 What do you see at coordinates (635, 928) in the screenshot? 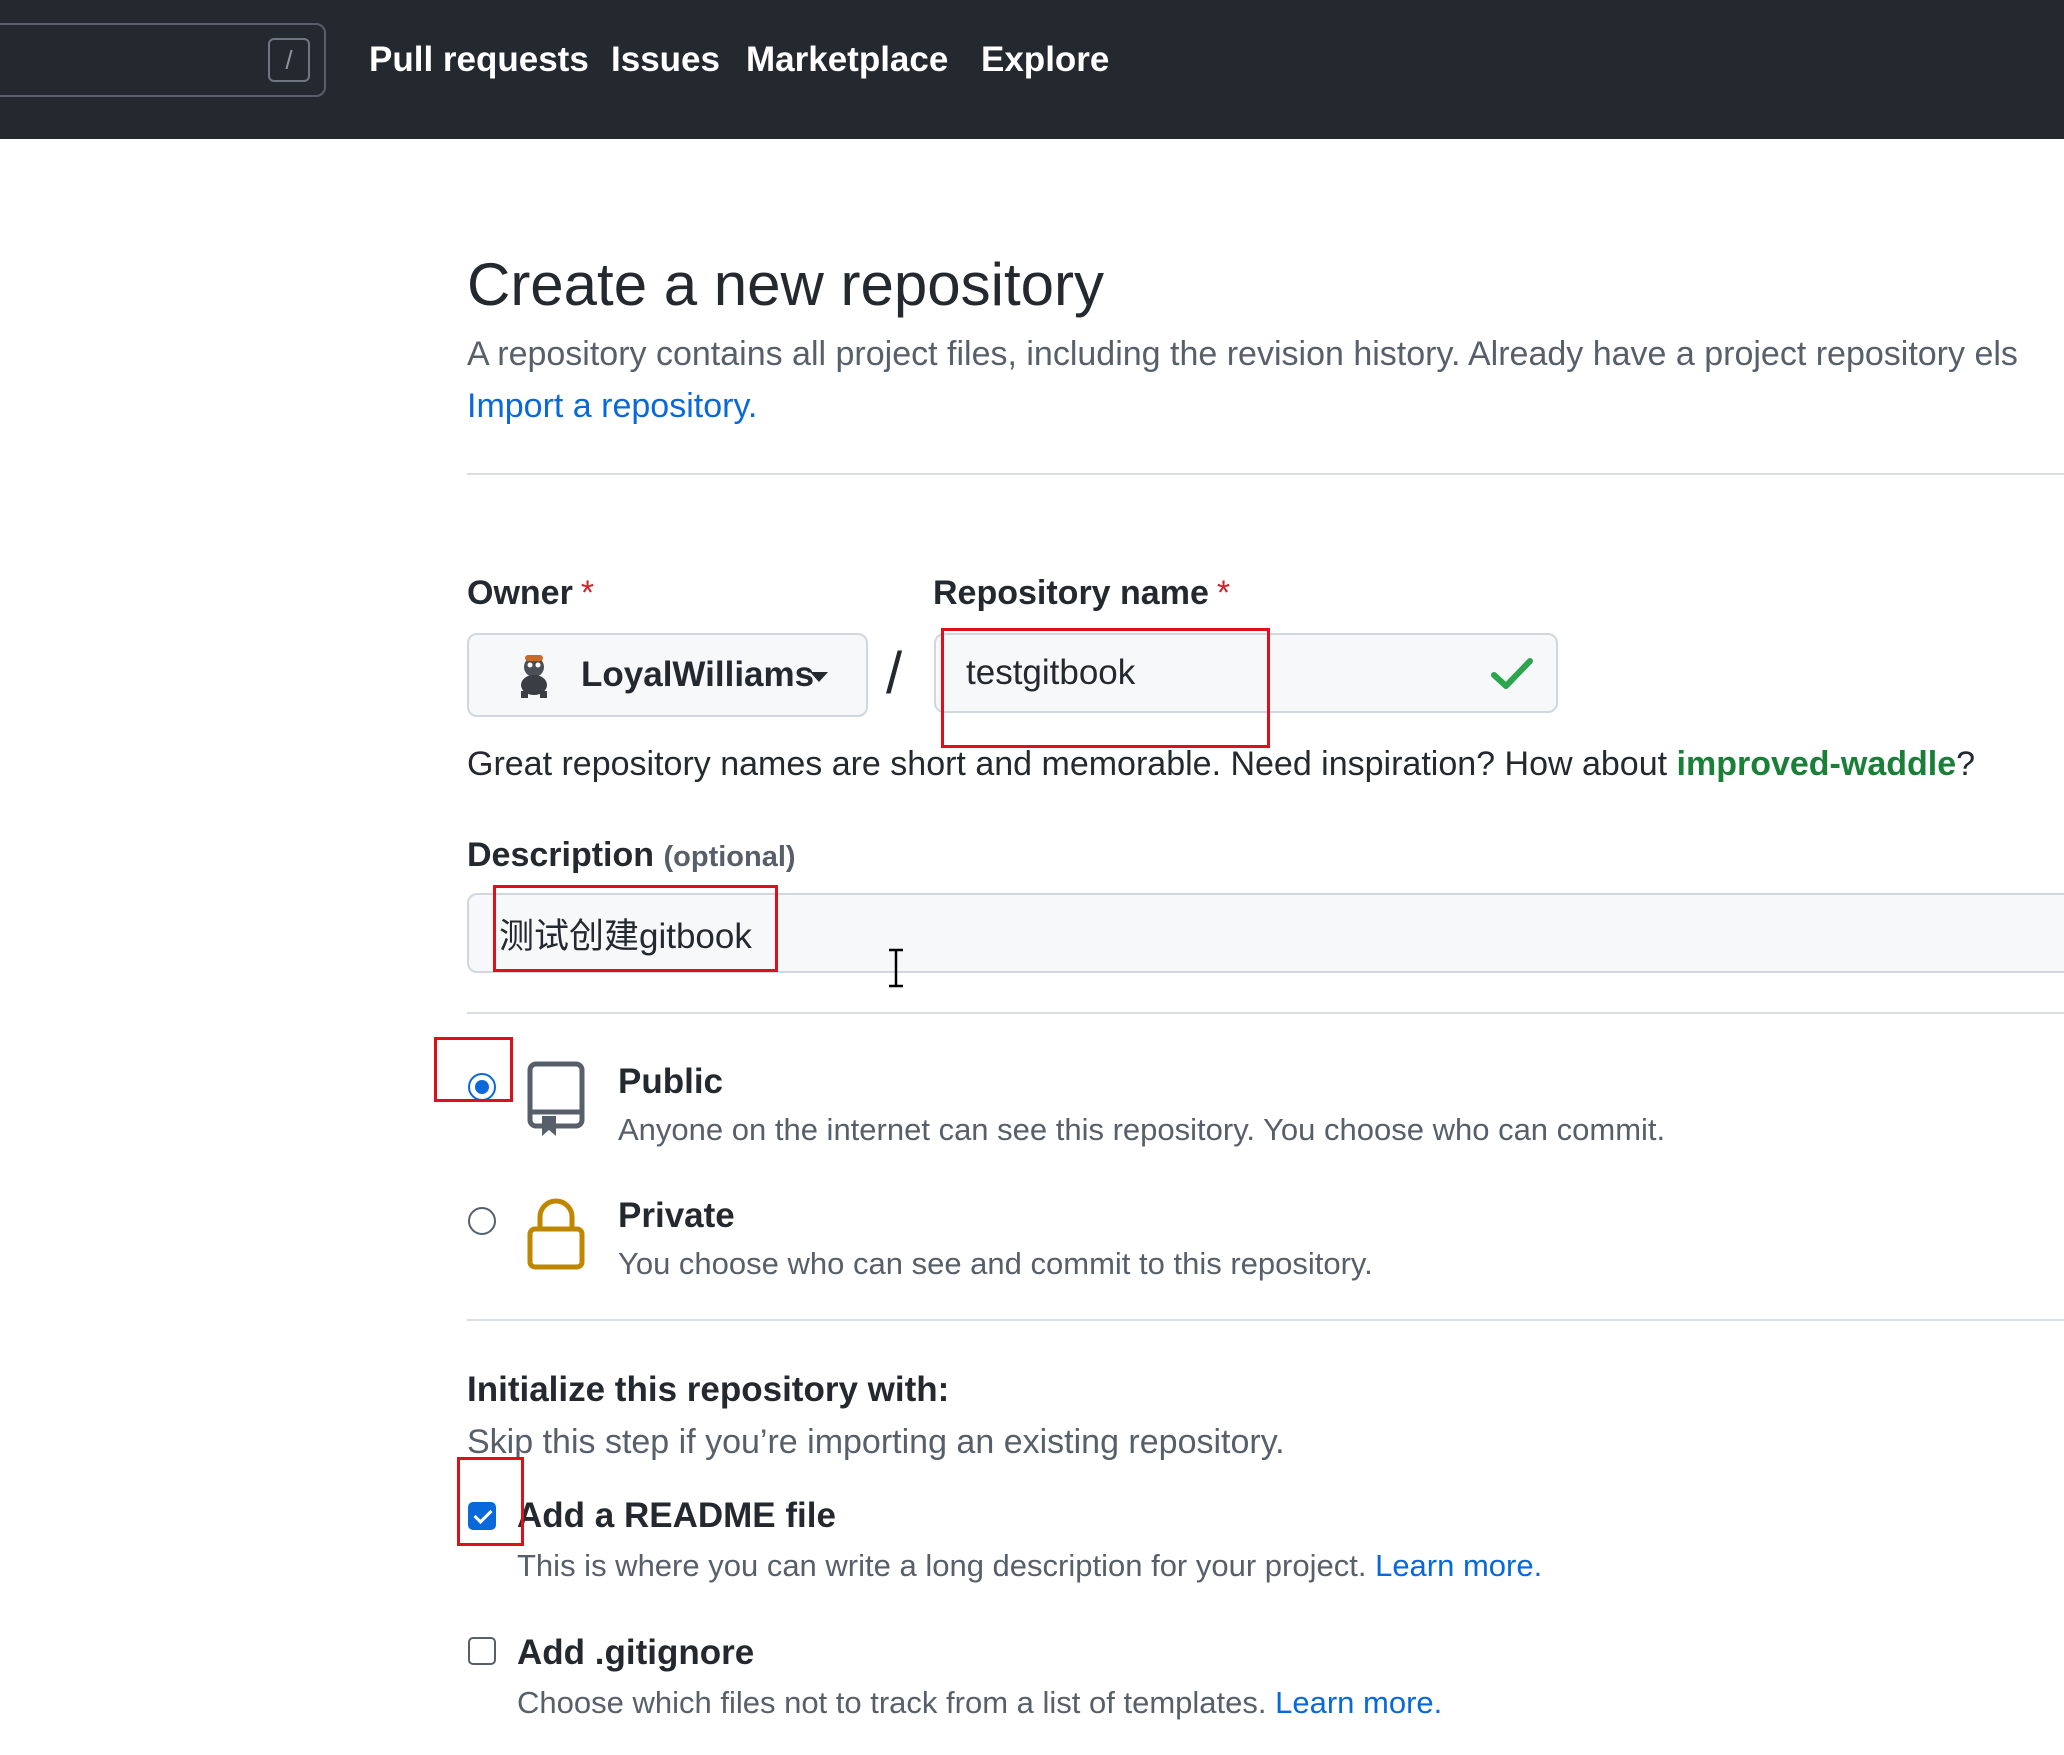
I see `annotation-box-description` at bounding box center [635, 928].